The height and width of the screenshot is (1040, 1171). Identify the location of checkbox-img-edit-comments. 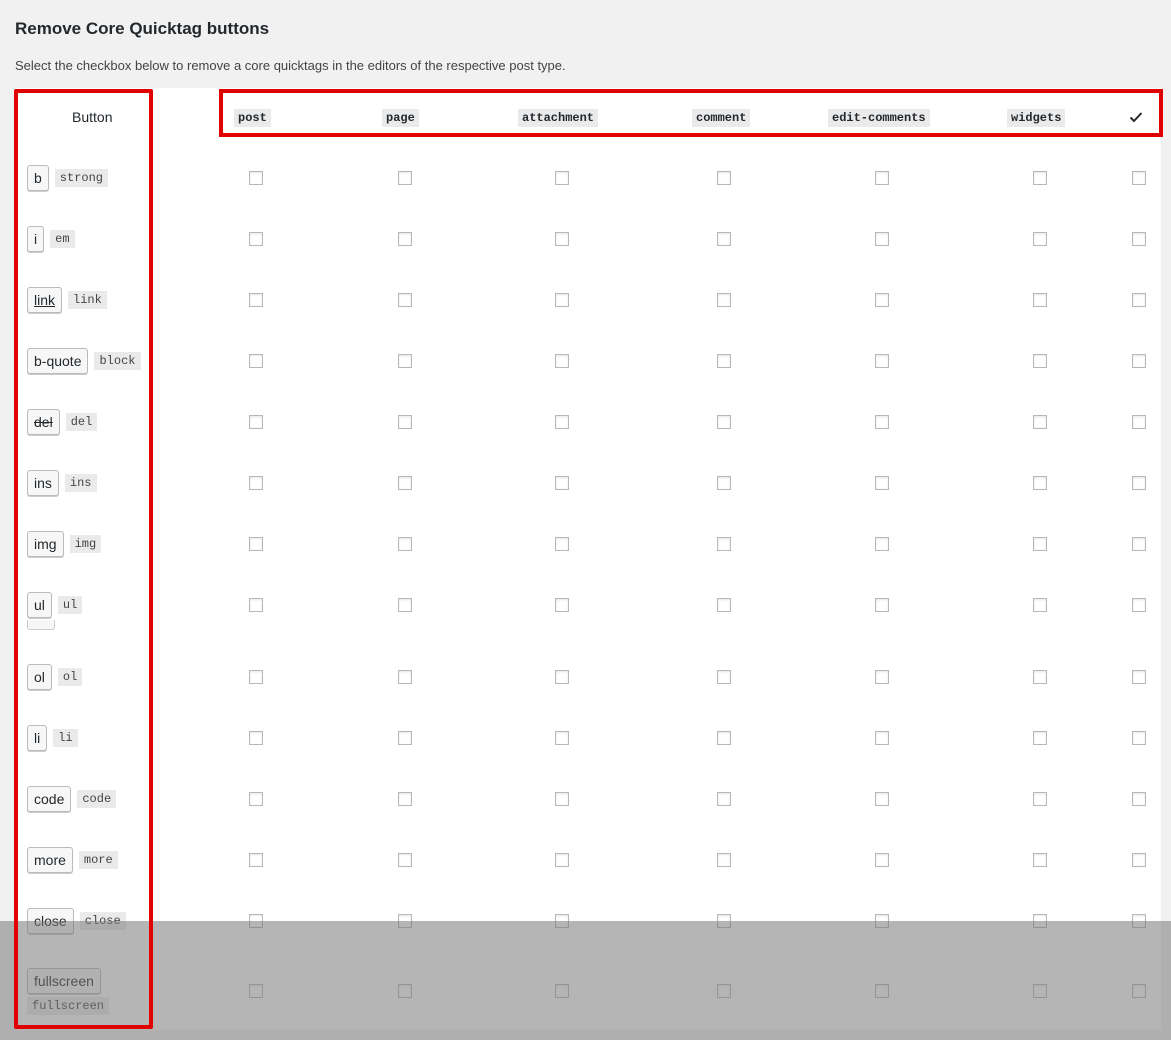
(882, 544).